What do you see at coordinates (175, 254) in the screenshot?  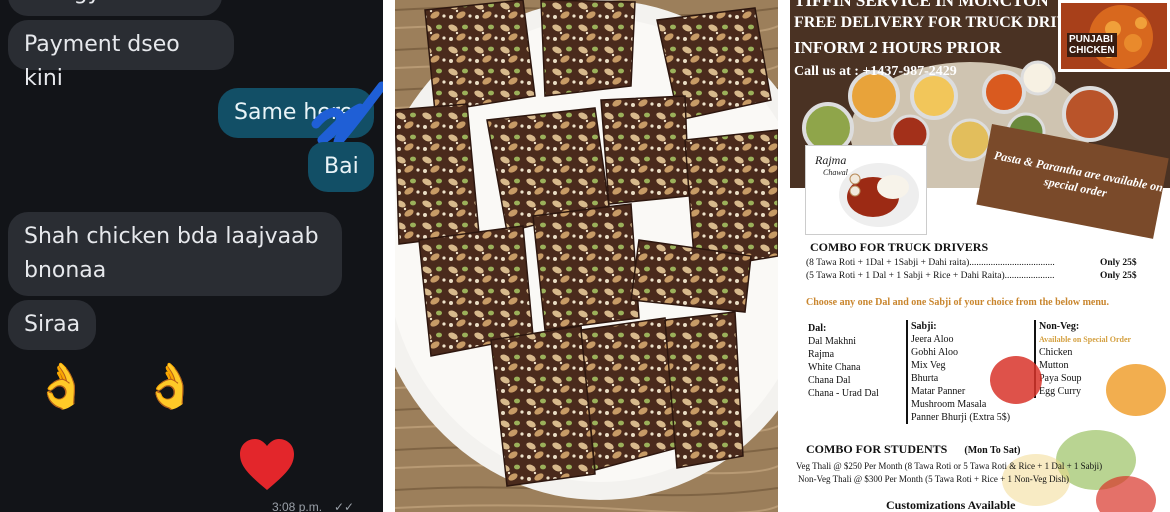 I see `incoming-message-shah-chicken: Shah chicken bda laajvaab bnonaa` at bounding box center [175, 254].